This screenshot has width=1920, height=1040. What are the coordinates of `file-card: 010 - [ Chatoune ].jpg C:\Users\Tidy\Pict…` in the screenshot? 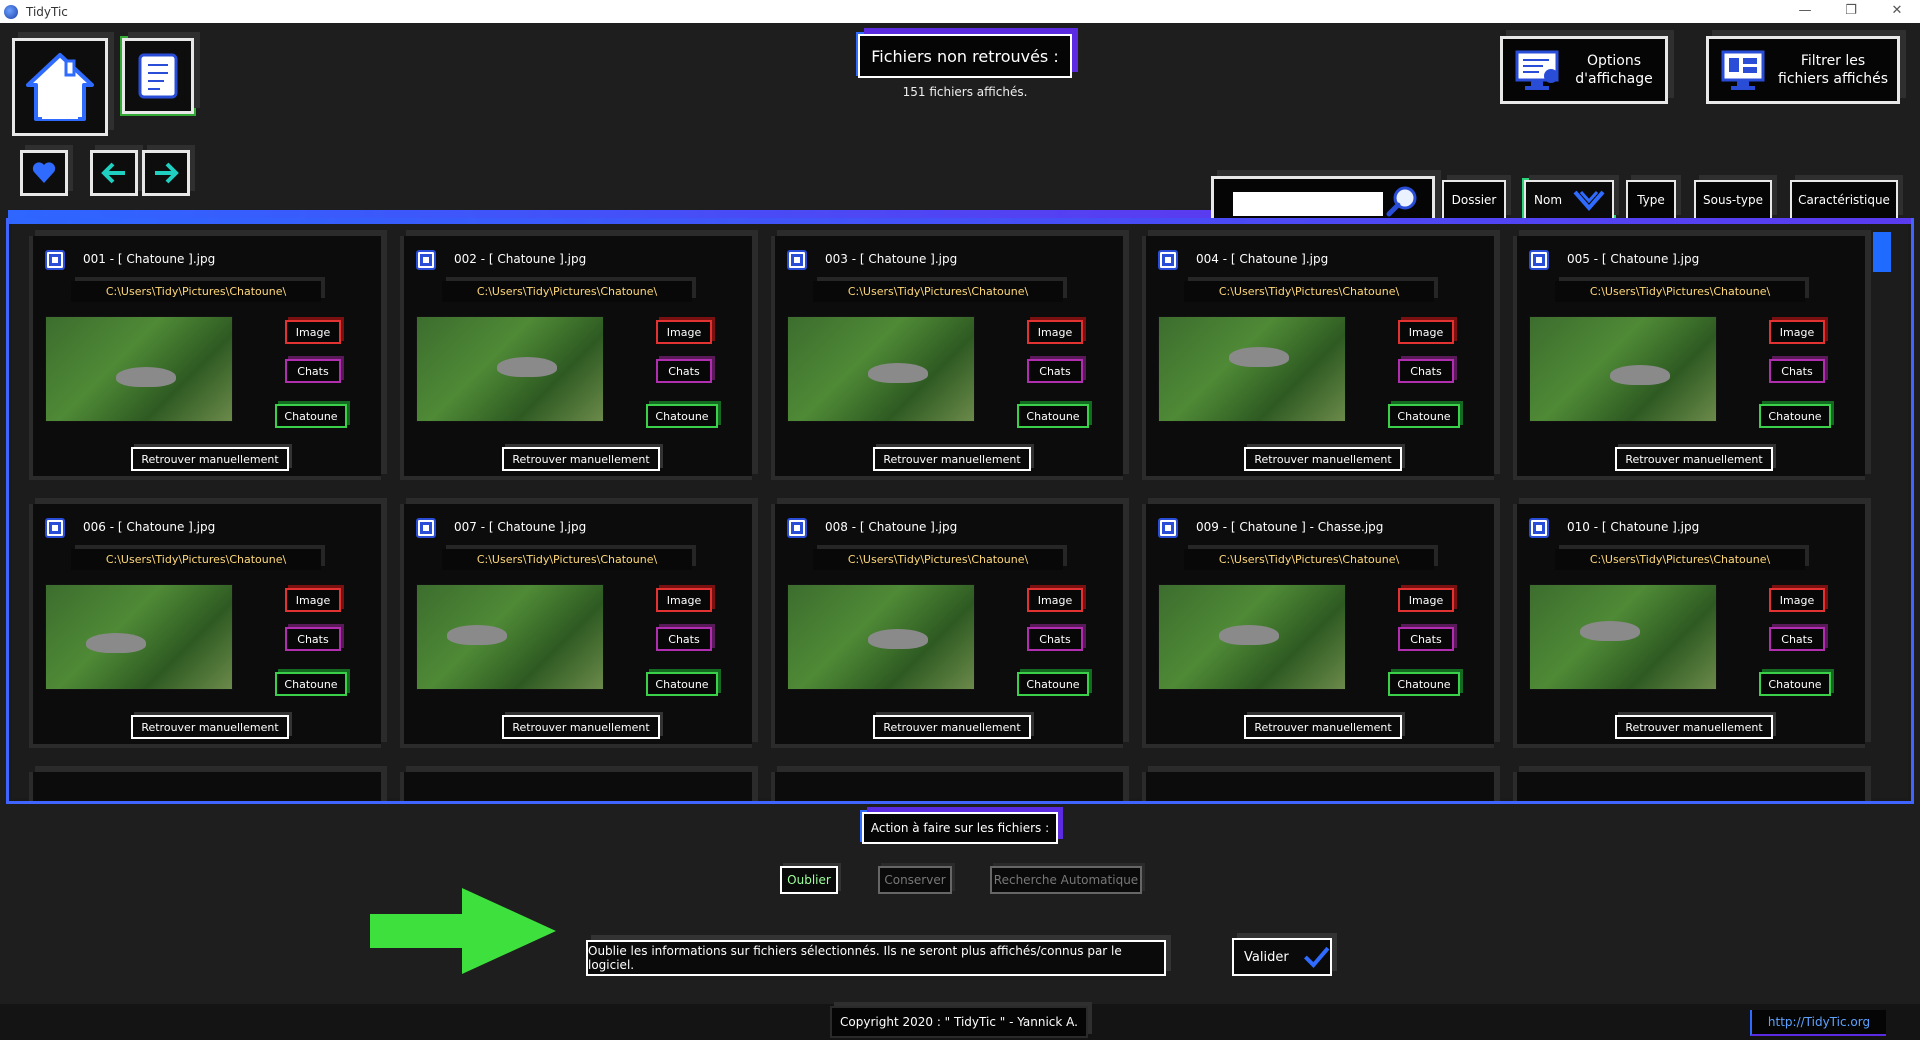 It's located at (1689, 626).